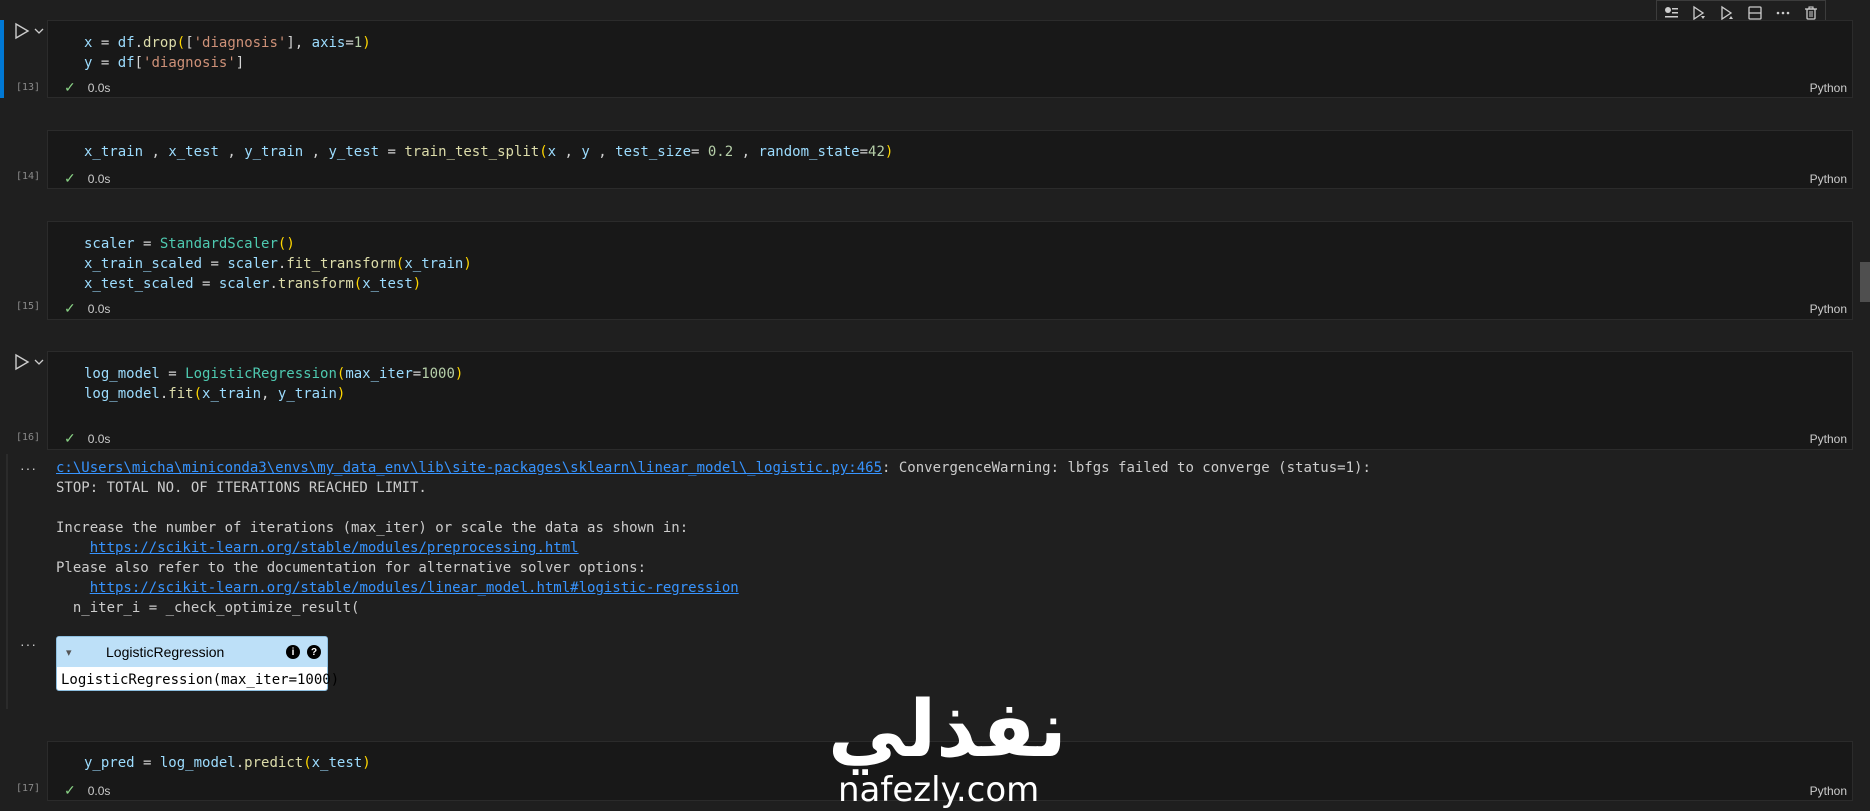  What do you see at coordinates (274, 763) in the screenshot?
I see `code-token: predict` at bounding box center [274, 763].